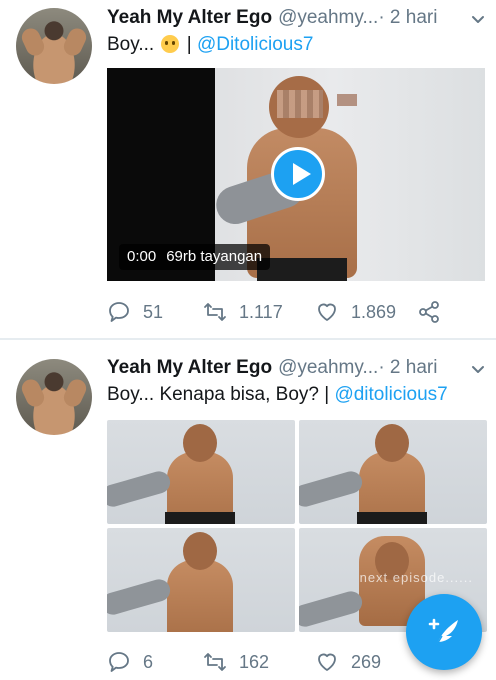  I want to click on play-icon, so click(298, 174).